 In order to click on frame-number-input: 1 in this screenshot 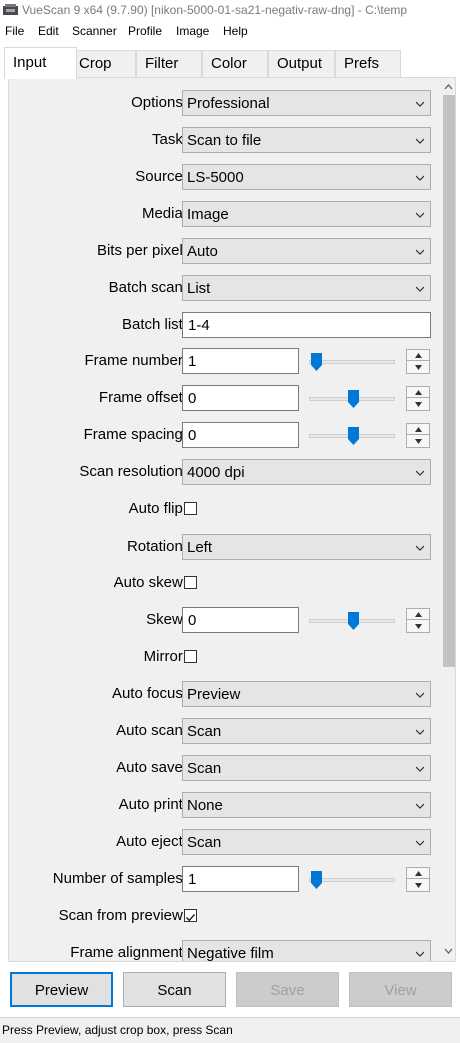, I will do `click(240, 361)`.